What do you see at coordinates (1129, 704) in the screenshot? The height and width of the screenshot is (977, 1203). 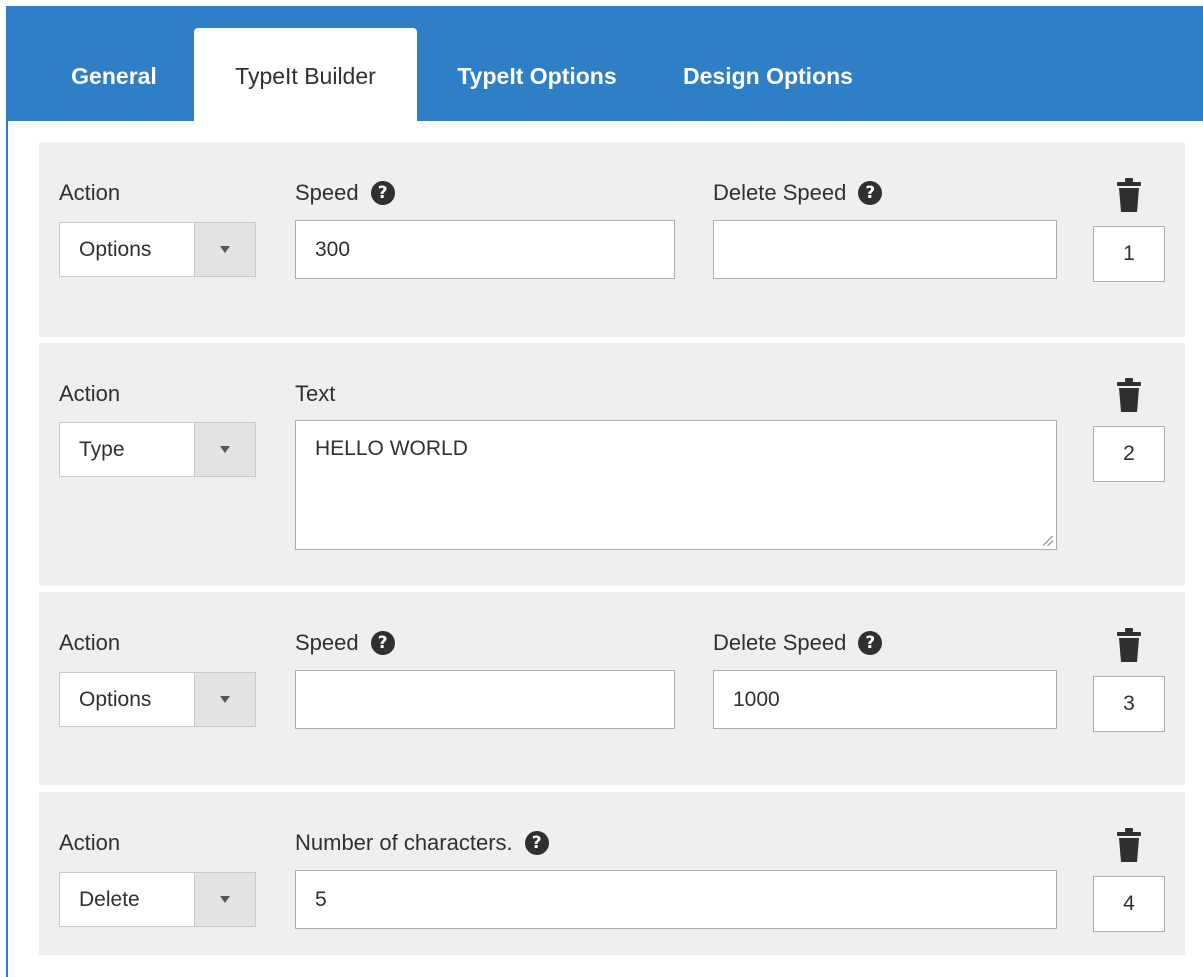 I see `order-input: 3` at bounding box center [1129, 704].